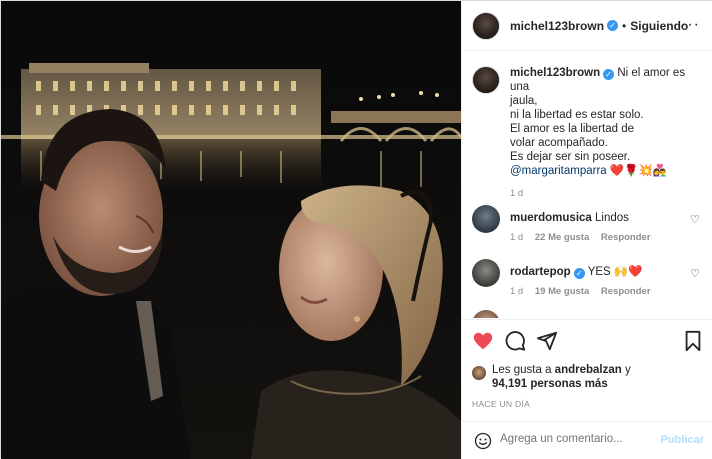  What do you see at coordinates (522, 370) in the screenshot?
I see `likes-prefix: Les gusta a` at bounding box center [522, 370].